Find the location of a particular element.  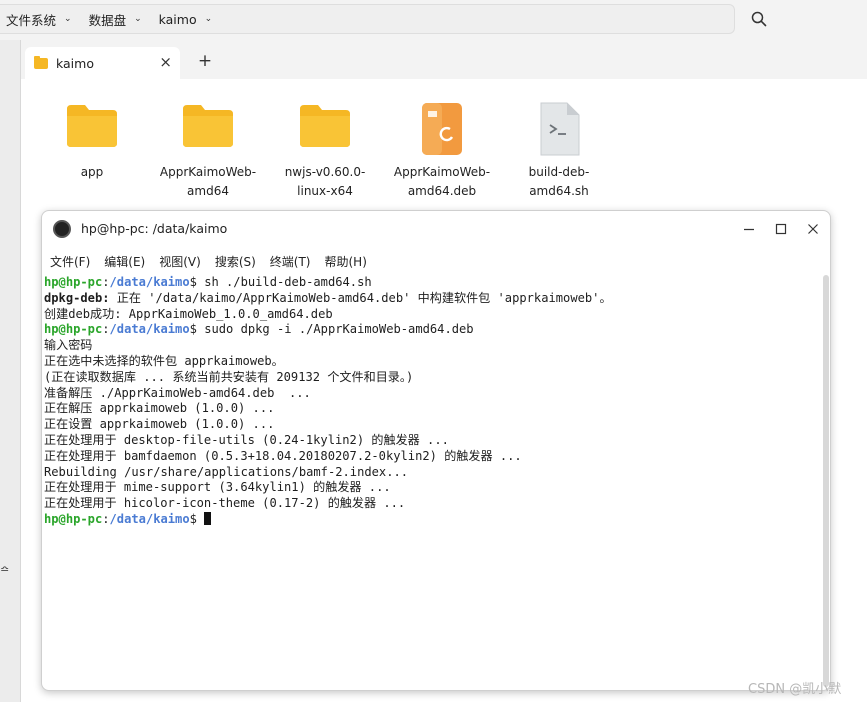

file-item: build-deb-amd64.sh is located at coordinates (559, 151).